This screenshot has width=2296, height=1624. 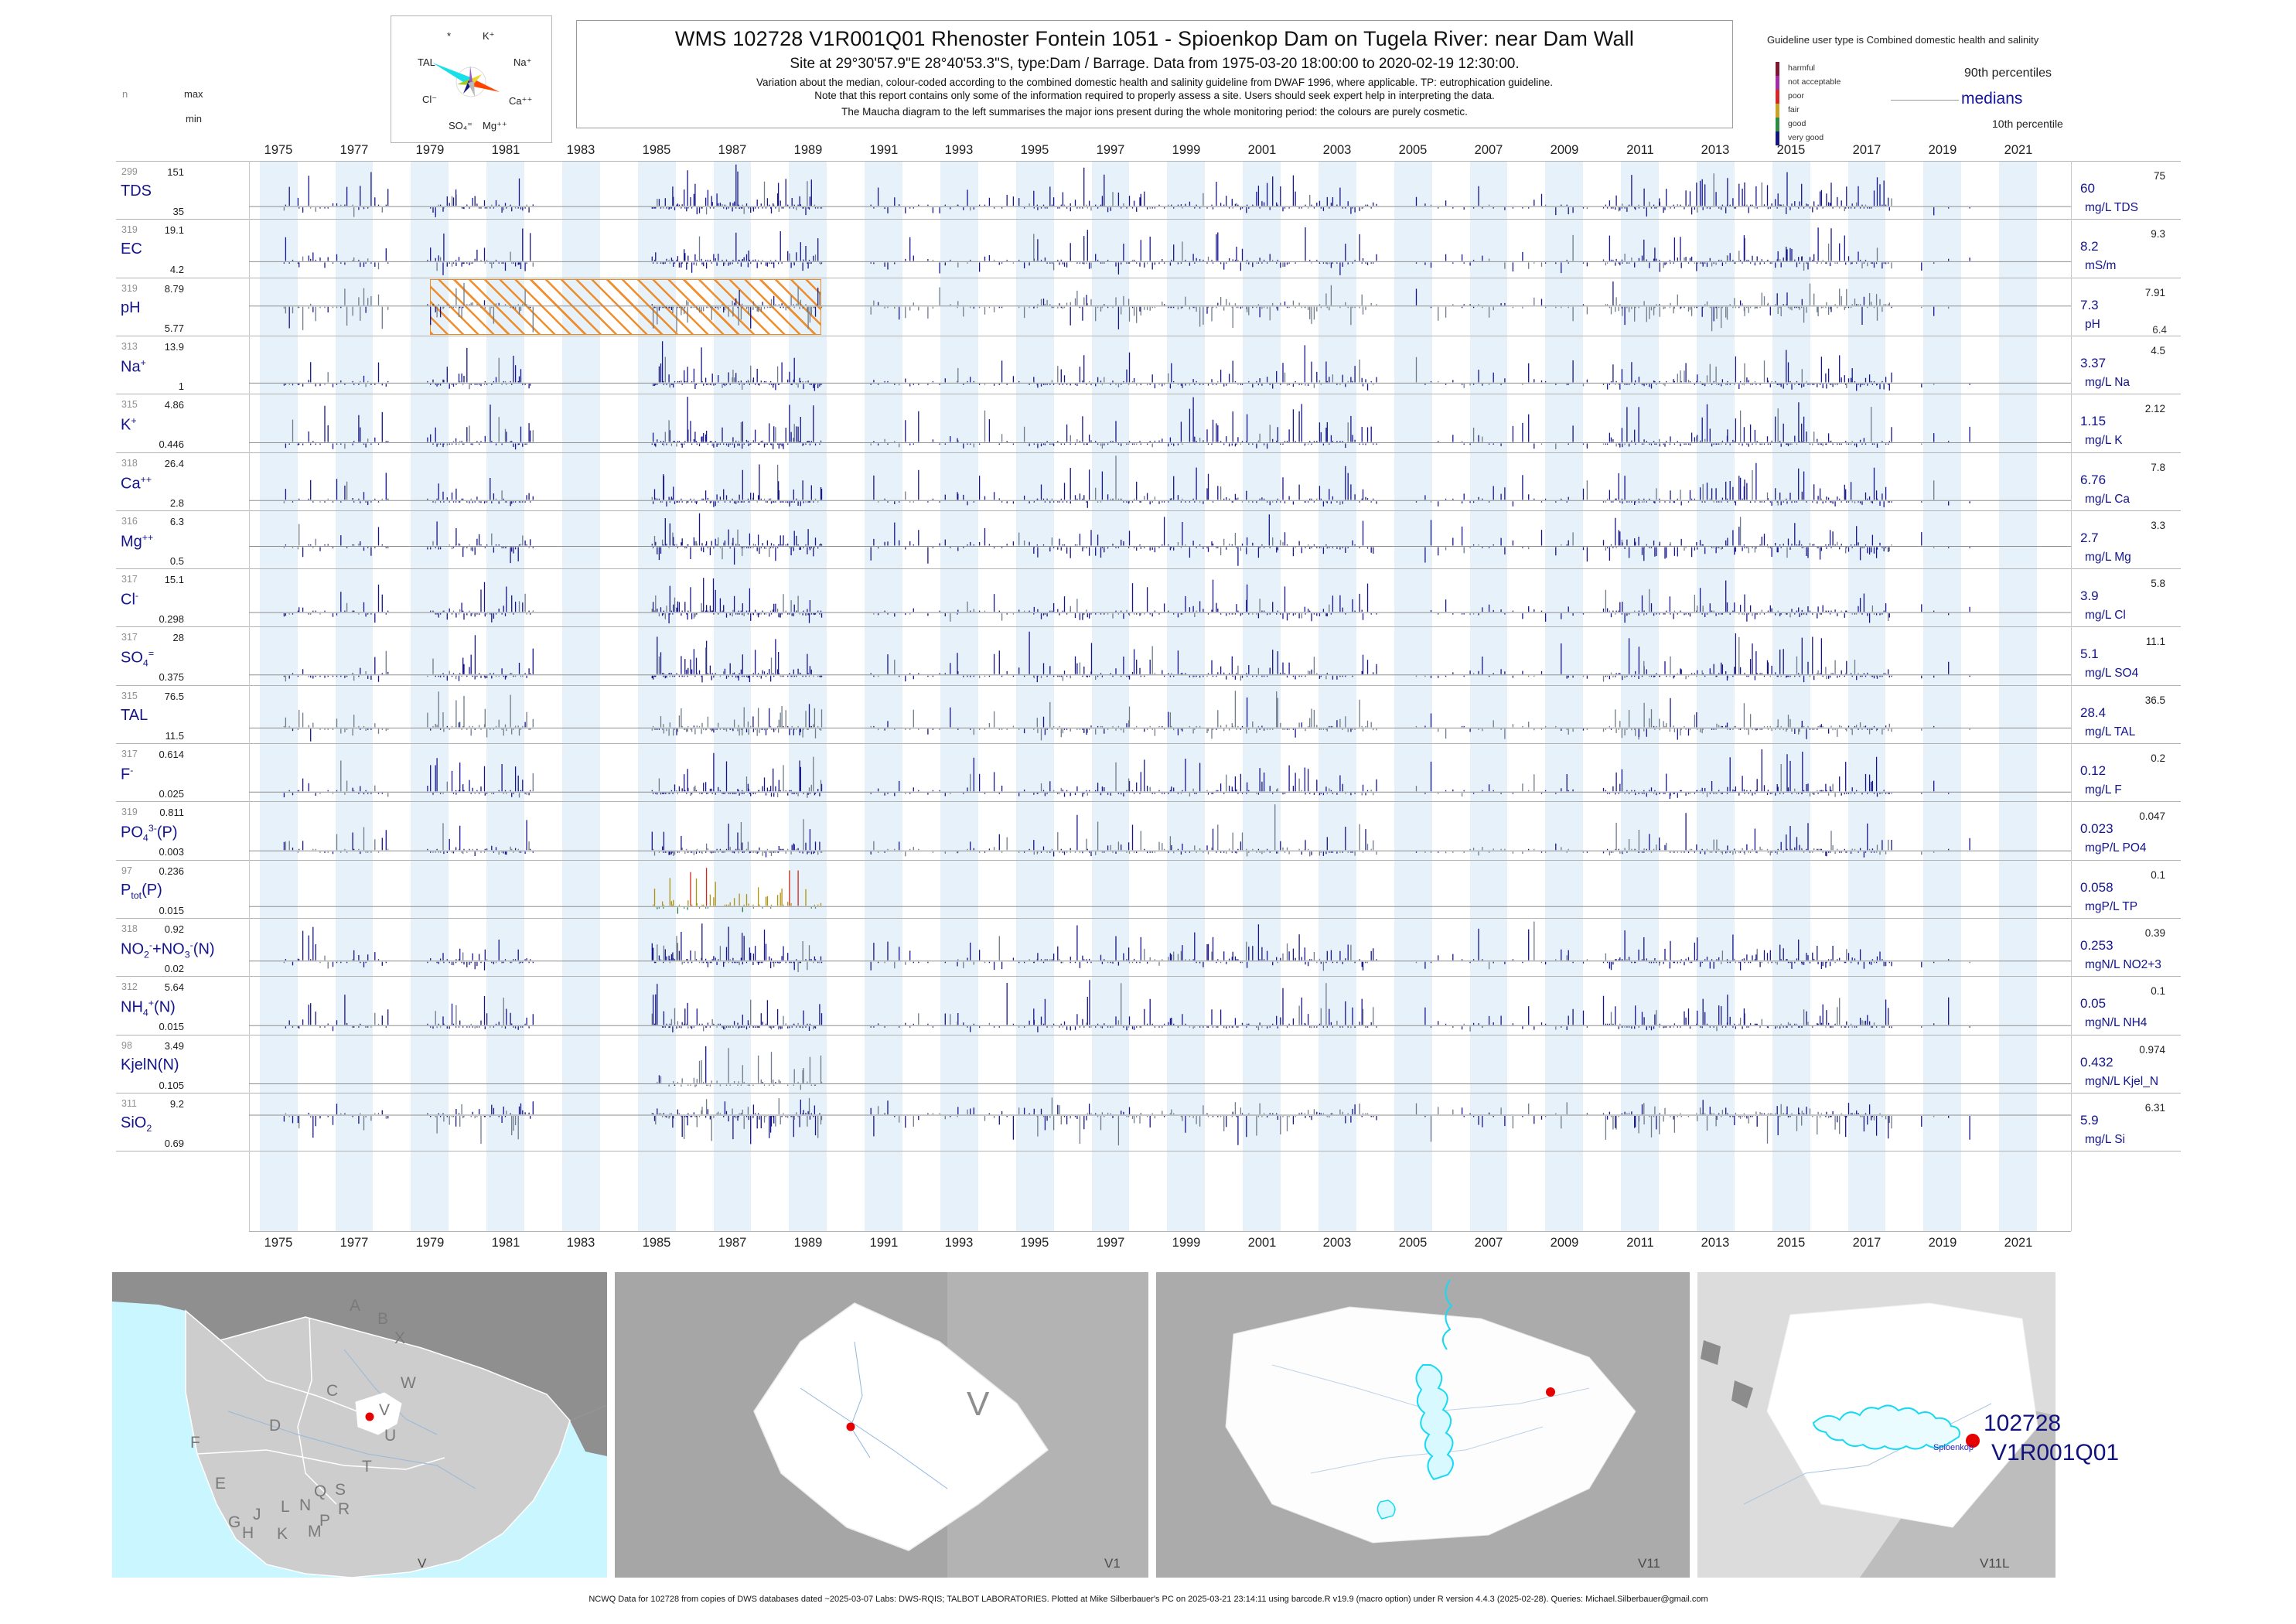 I want to click on row-unit-label: mS/m, so click(x=2101, y=265).